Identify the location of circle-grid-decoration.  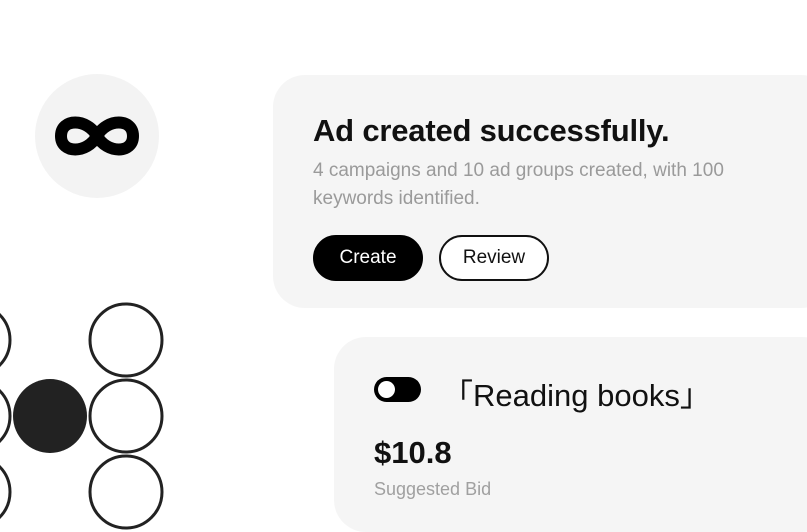
(82, 416).